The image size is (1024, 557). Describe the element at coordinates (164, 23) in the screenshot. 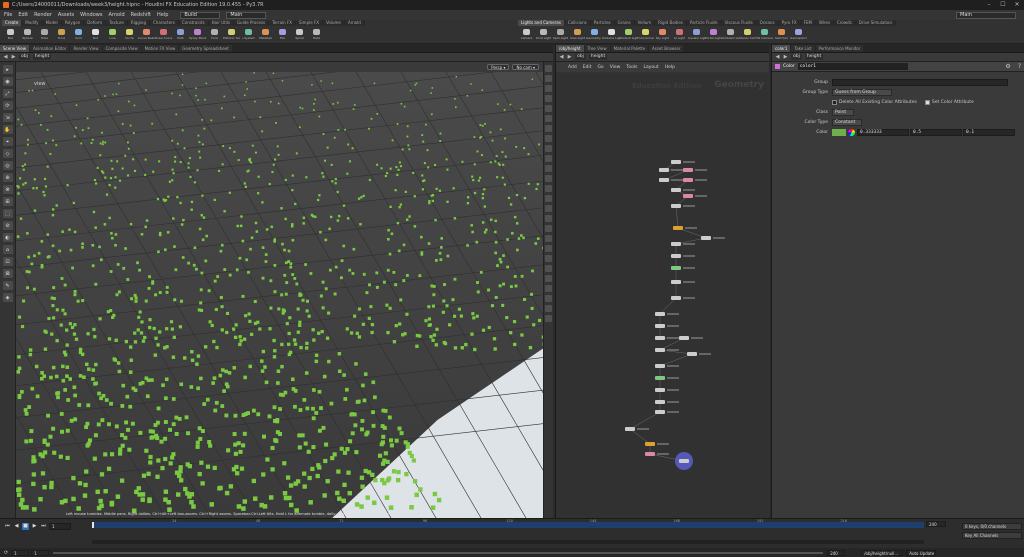

I see `shelf-tab: Characters` at that location.